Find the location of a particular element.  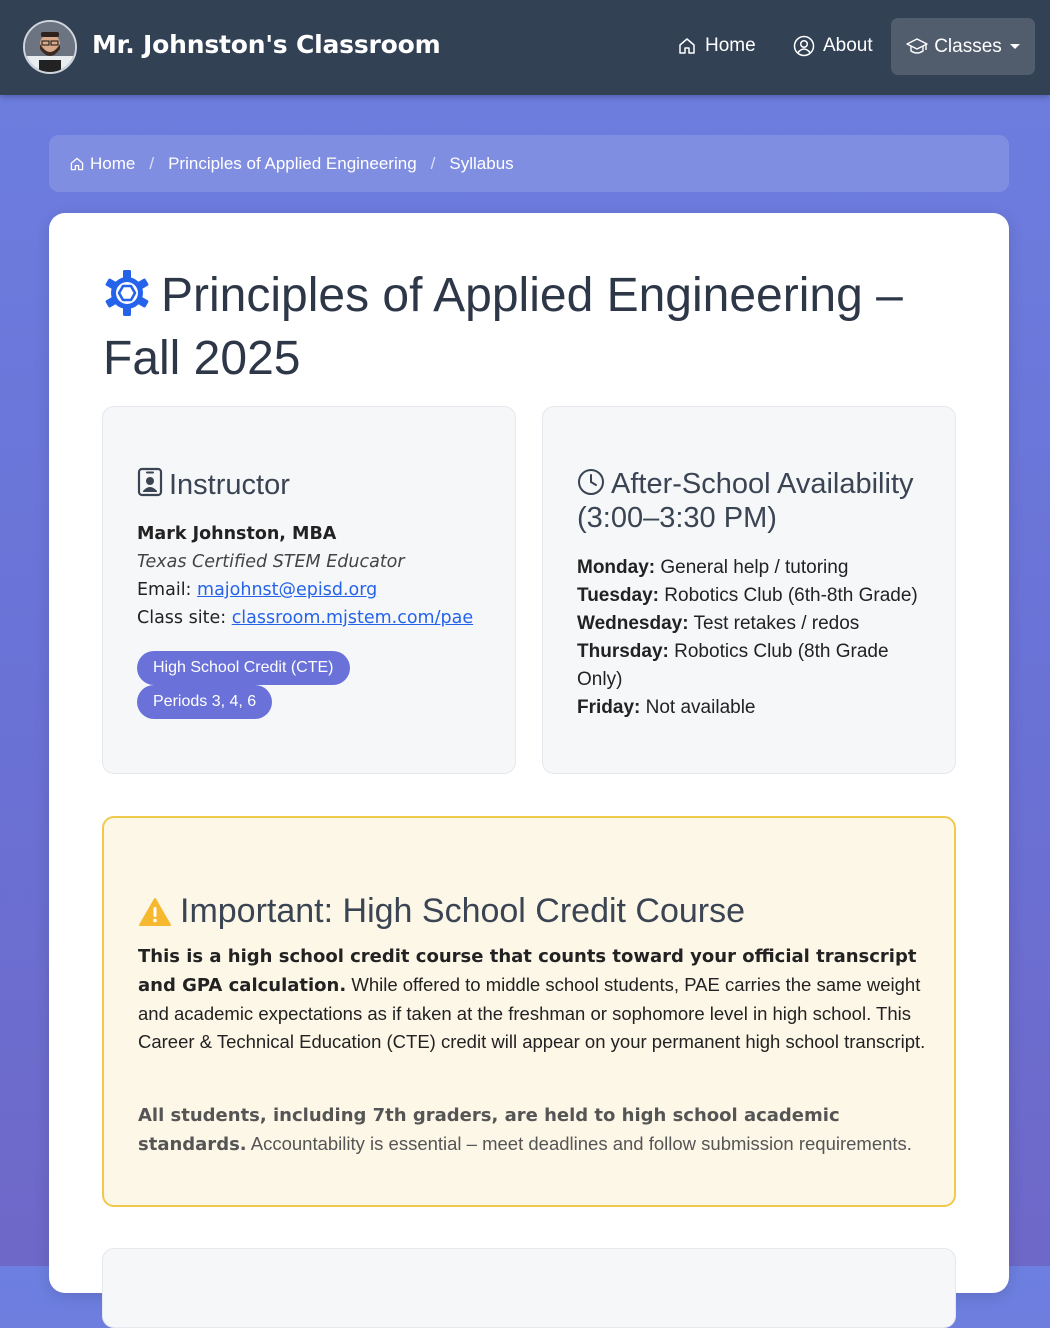

availability-heading-text: After-School Availability (3:00–3:30 PM) is located at coordinates (745, 501).